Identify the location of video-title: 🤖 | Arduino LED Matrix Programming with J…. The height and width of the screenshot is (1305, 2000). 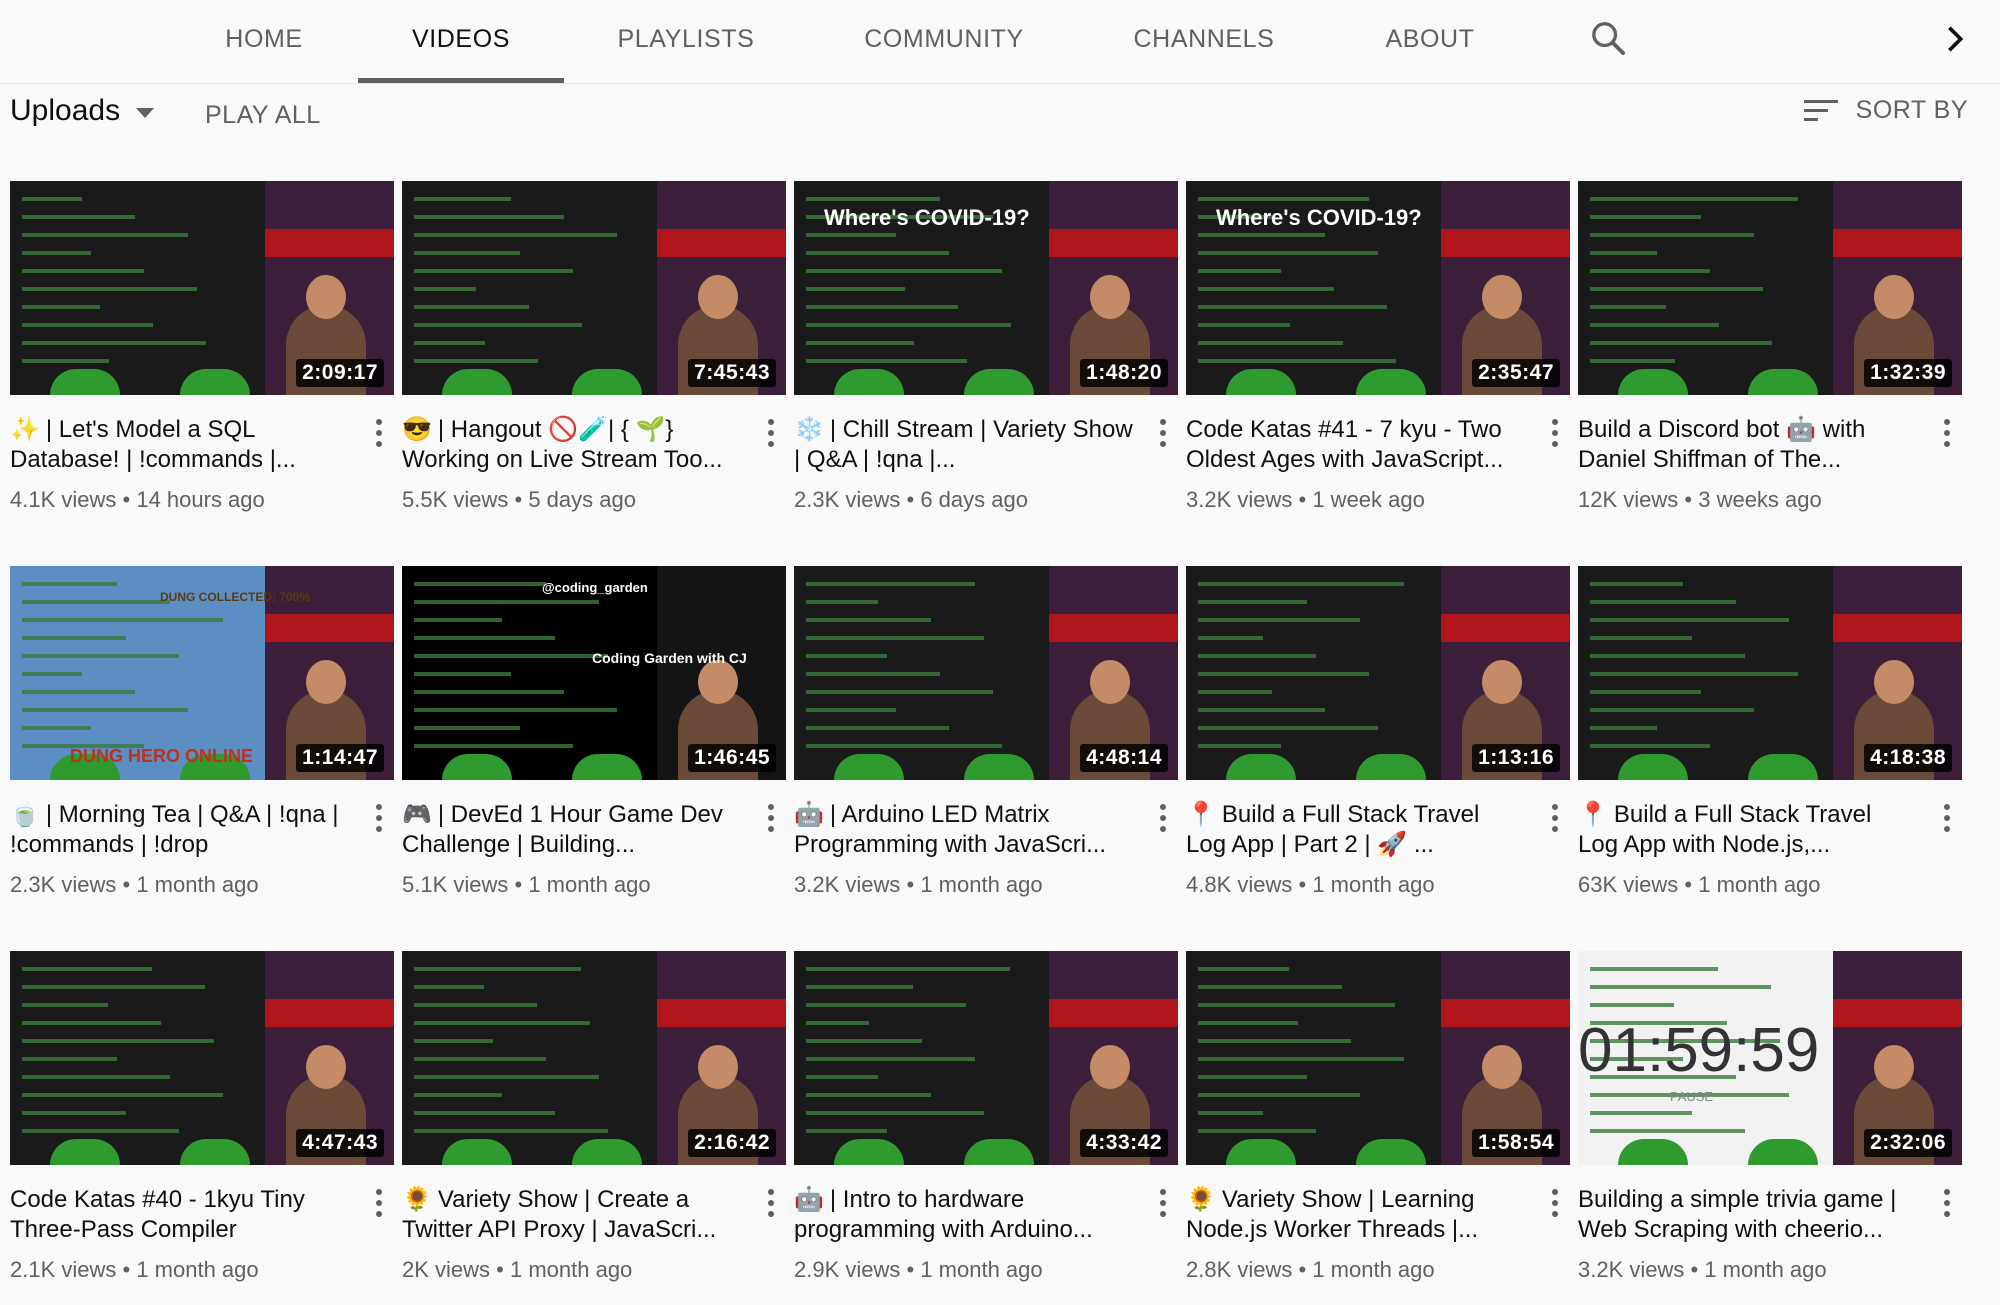
(964, 830).